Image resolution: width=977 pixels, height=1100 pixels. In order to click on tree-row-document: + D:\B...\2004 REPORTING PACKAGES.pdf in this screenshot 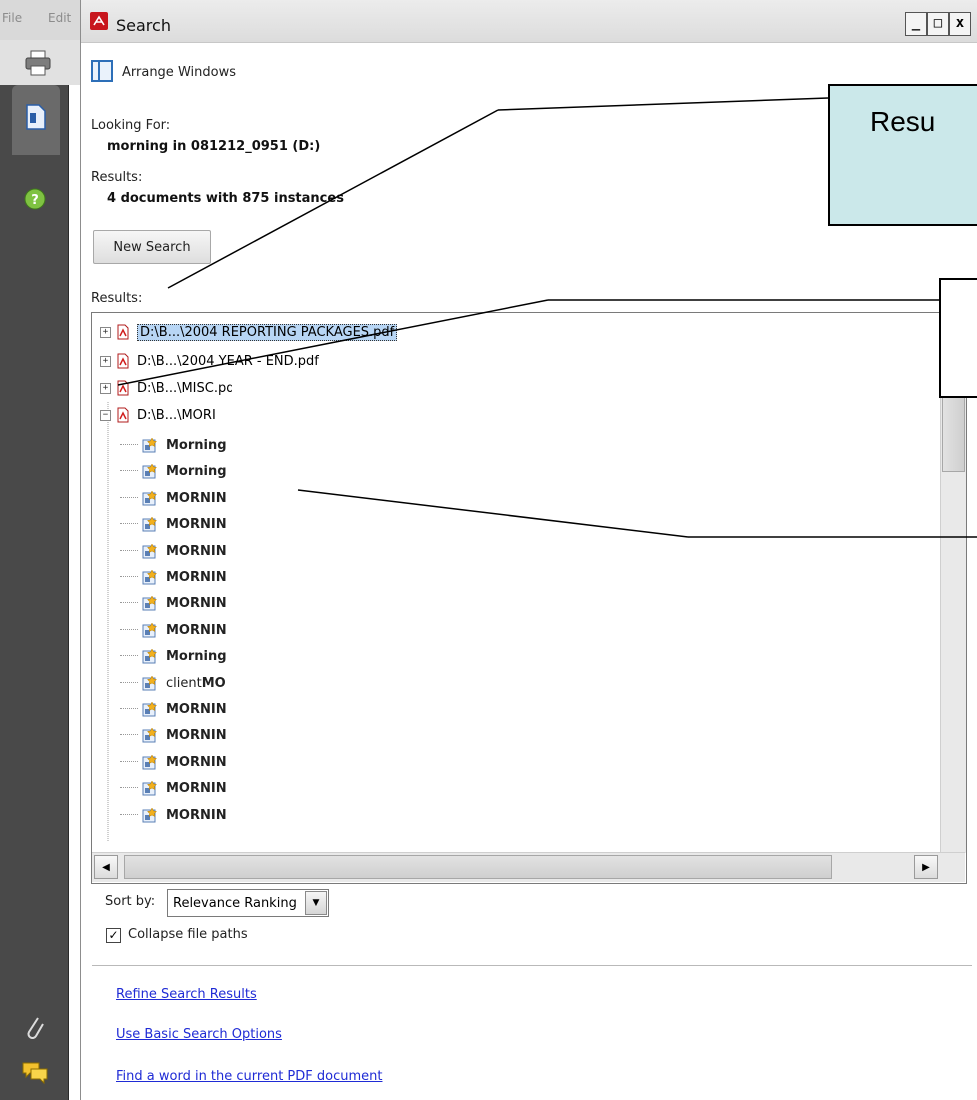, I will do `click(249, 332)`.